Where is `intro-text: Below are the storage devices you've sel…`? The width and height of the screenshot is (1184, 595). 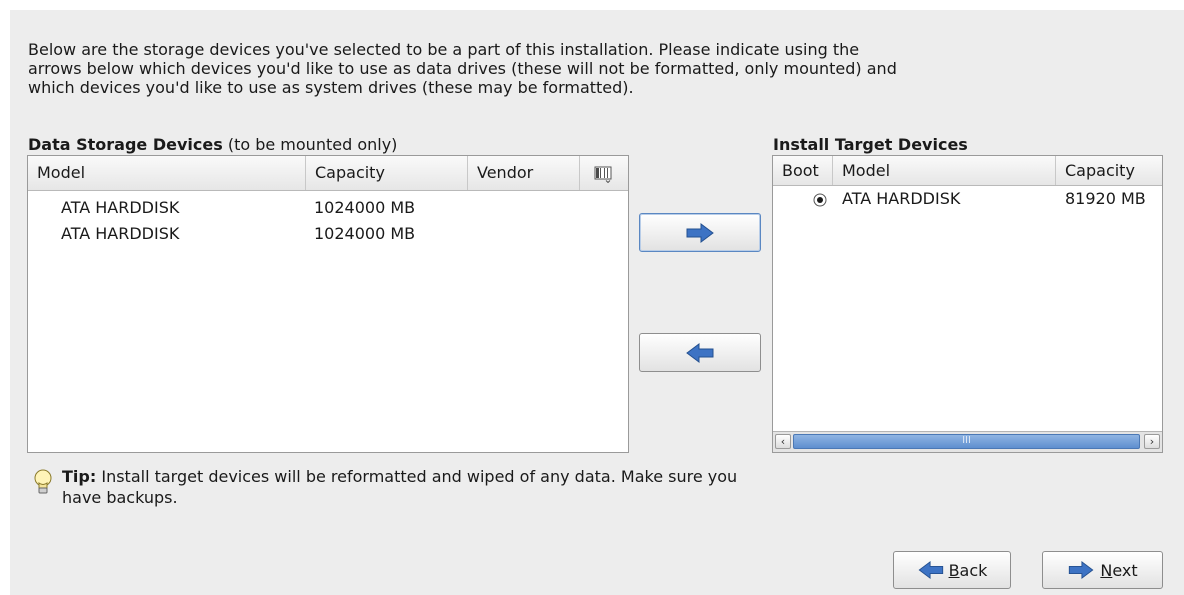
intro-text: Below are the storage devices you've sel… is located at coordinates (462, 68).